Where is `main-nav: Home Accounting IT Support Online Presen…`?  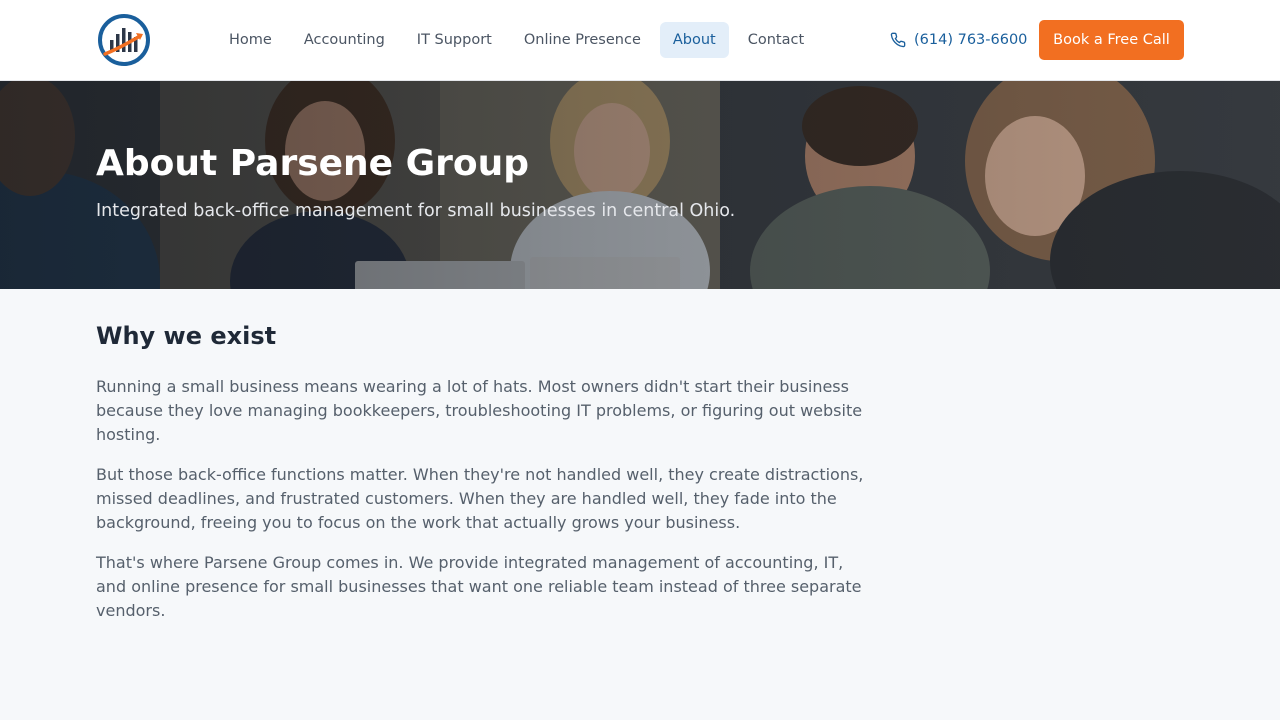
main-nav: Home Accounting IT Support Online Presen… is located at coordinates (516, 40).